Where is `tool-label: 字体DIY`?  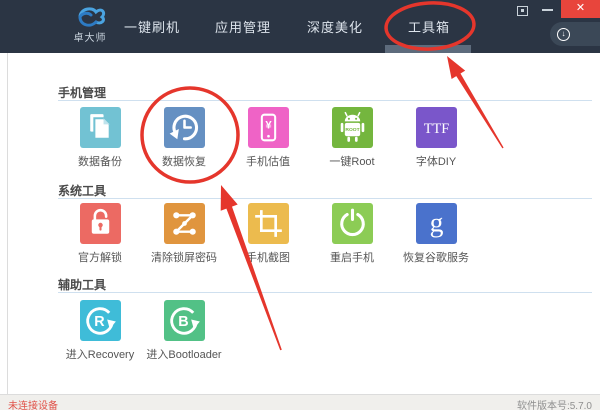 tool-label: 字体DIY is located at coordinates (436, 162).